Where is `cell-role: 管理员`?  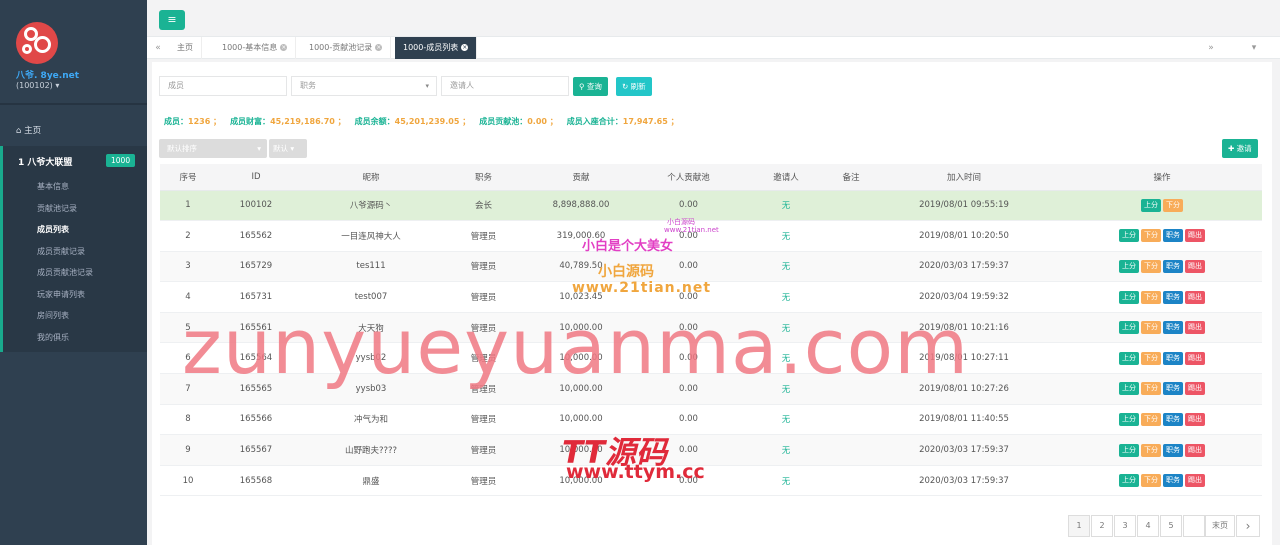
cell-role: 管理员 is located at coordinates (483, 481).